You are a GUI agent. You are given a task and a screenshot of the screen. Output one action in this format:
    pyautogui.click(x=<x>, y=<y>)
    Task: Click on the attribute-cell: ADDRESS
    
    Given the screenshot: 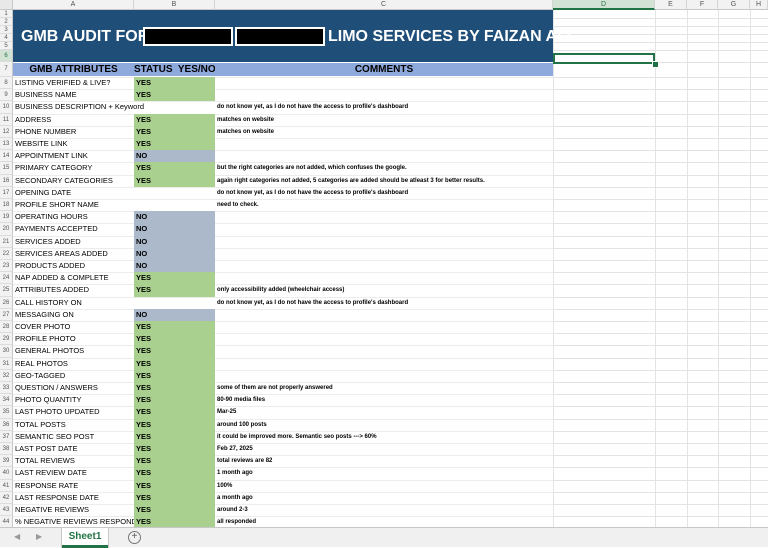 What is the action you would take?
    pyautogui.click(x=73, y=120)
    